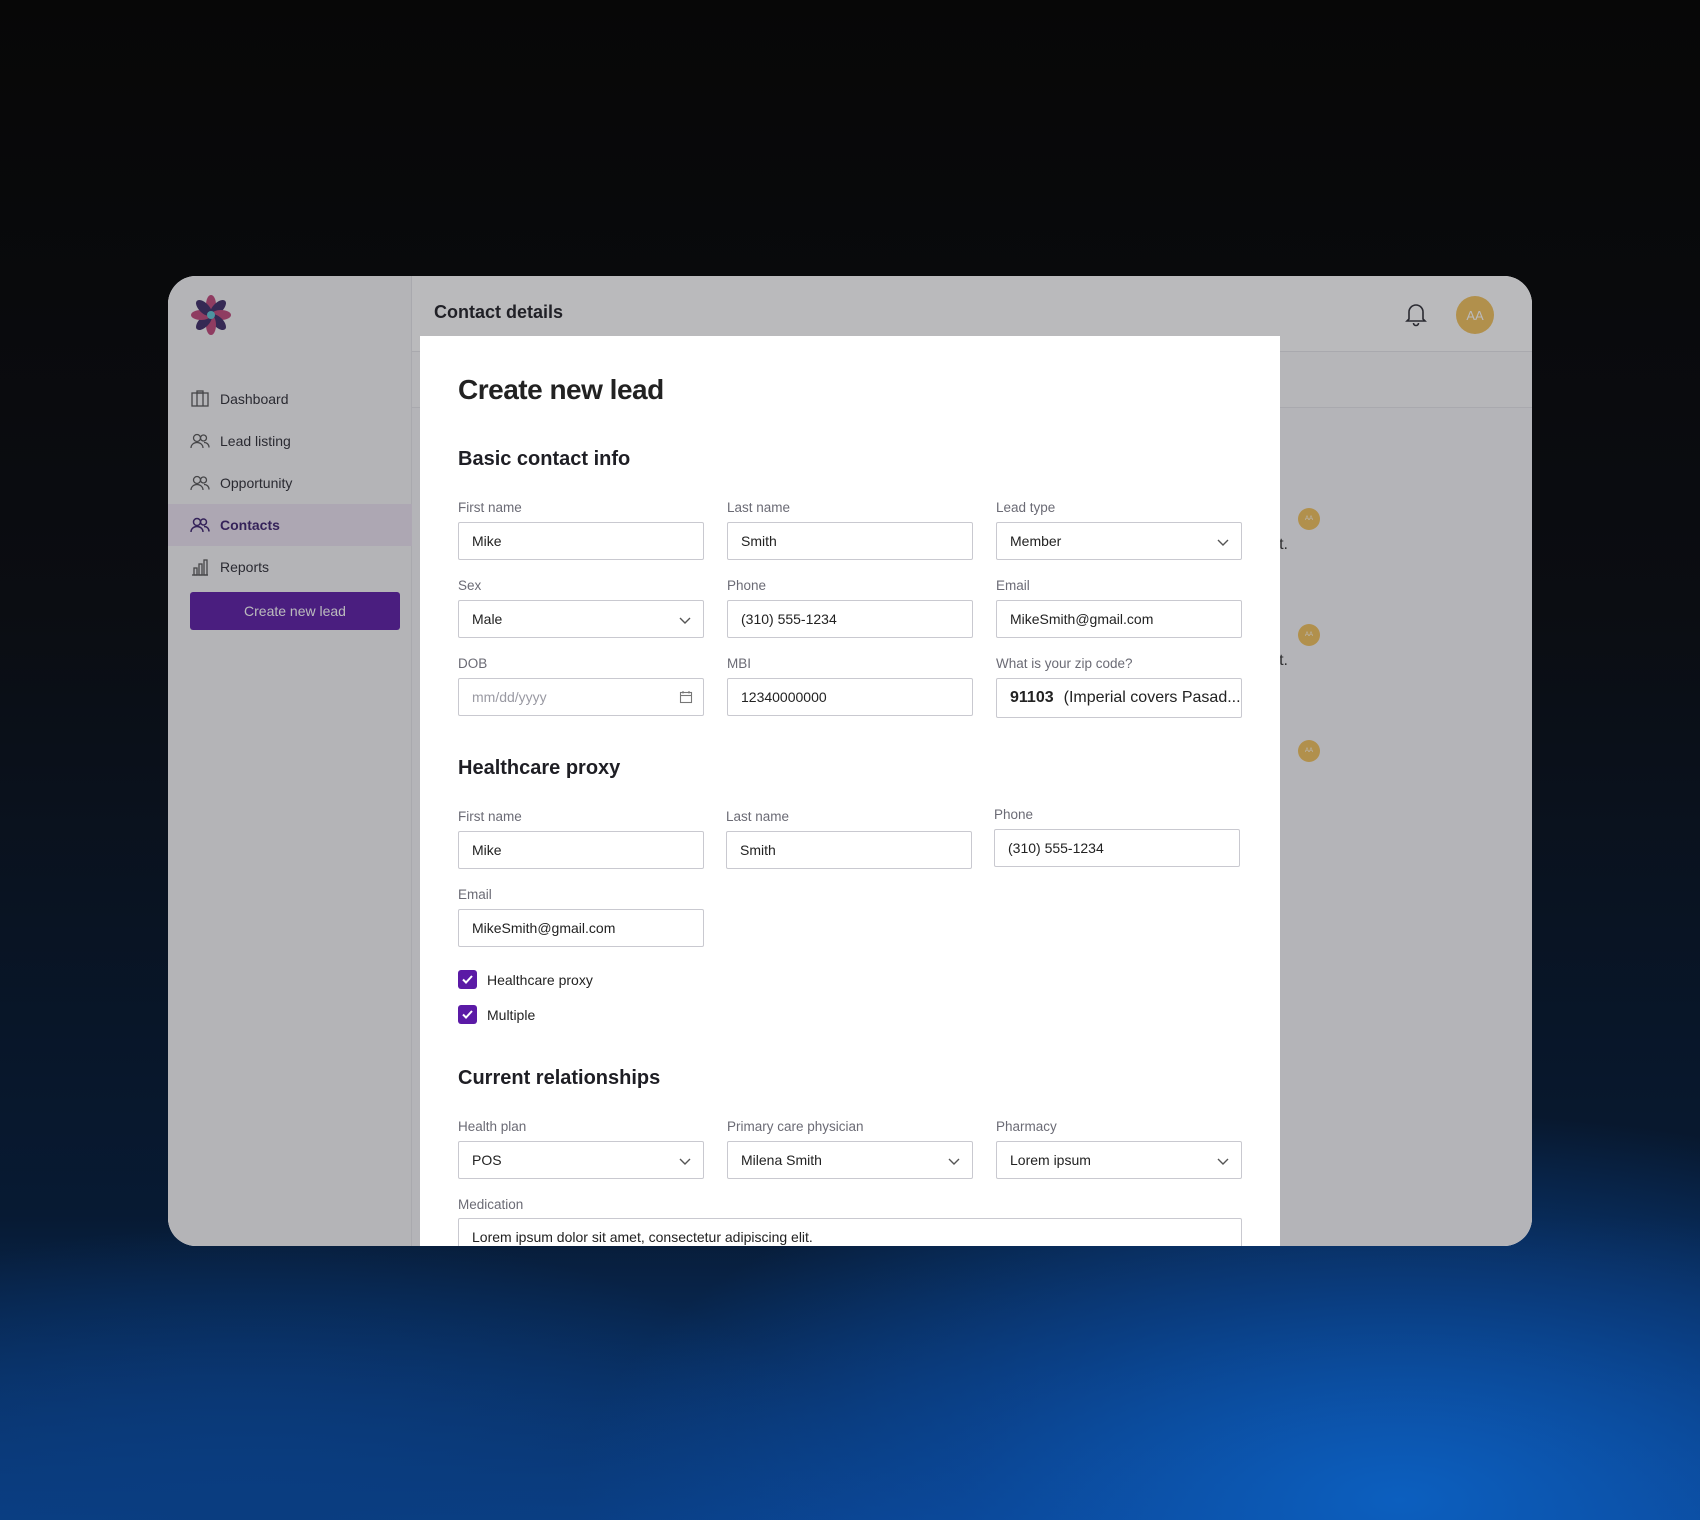 The width and height of the screenshot is (1700, 1520). What do you see at coordinates (850, 697) in the screenshot?
I see `mbi-field: 12340000000` at bounding box center [850, 697].